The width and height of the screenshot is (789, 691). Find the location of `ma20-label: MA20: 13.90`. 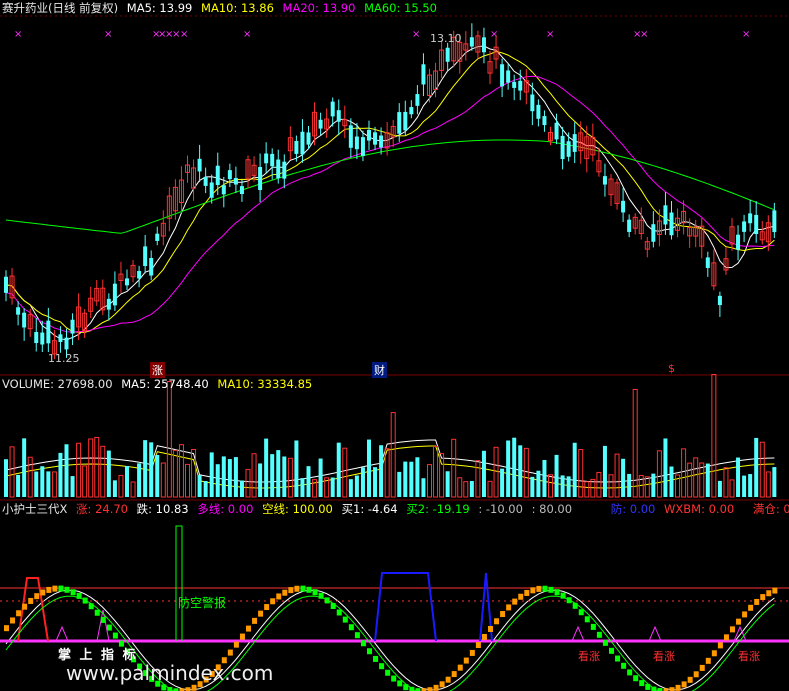

ma20-label: MA20: 13.90 is located at coordinates (319, 8).